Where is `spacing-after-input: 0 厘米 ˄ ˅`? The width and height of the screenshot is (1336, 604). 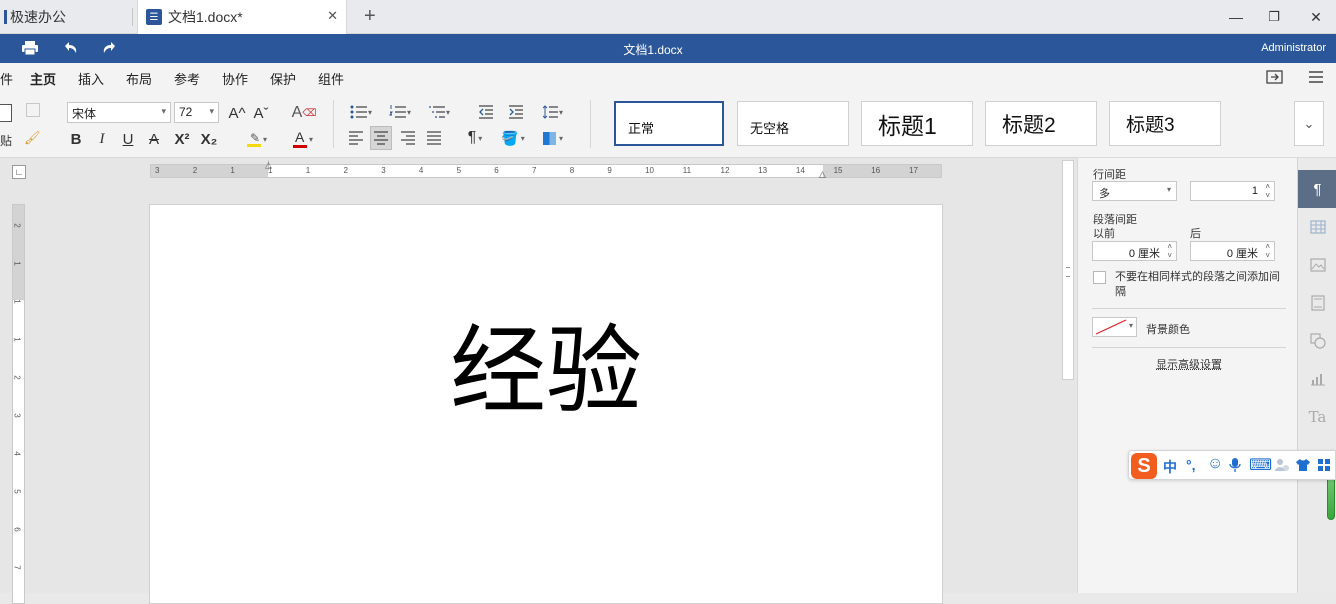
spacing-after-input: 0 厘米 ˄ ˅ is located at coordinates (1232, 251).